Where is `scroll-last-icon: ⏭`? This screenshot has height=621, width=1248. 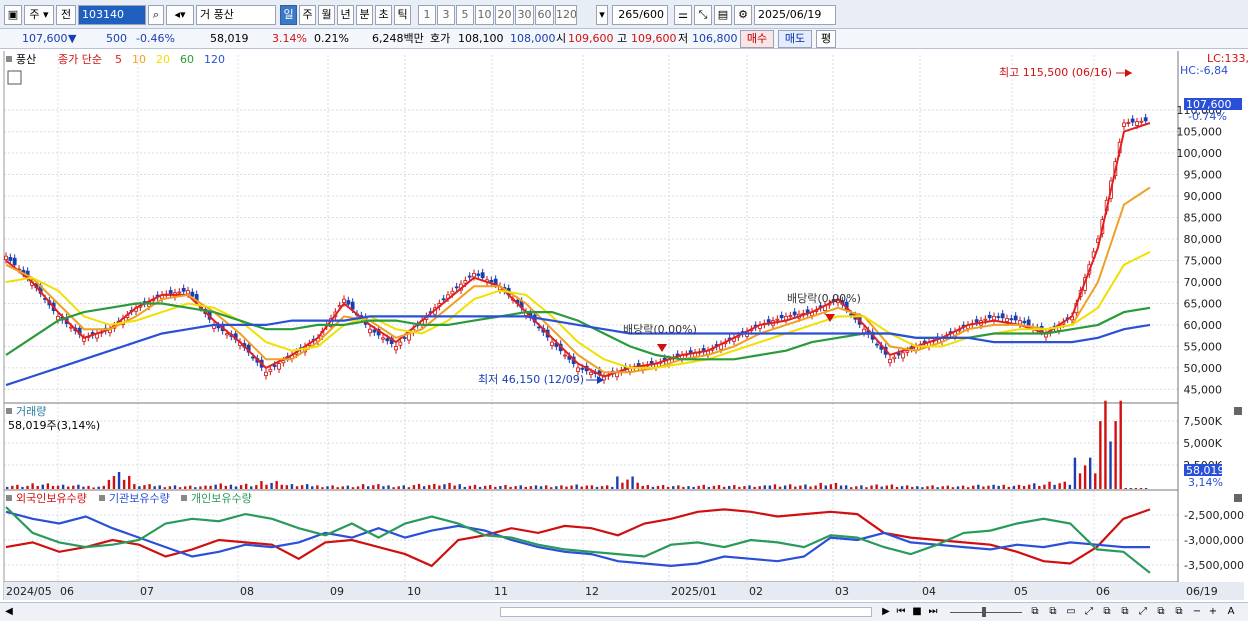 scroll-last-icon: ⏭ is located at coordinates (933, 612).